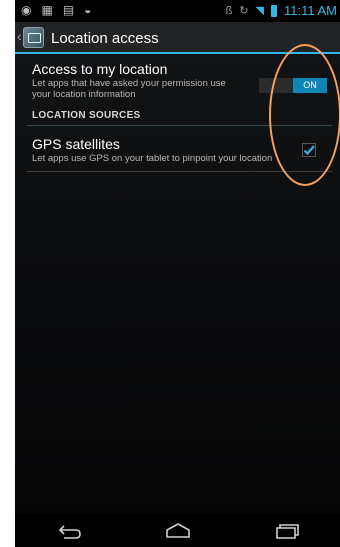 The image size is (340, 547). I want to click on system-icons: ß ↻ ◥ 11:11 AM, so click(281, 10).